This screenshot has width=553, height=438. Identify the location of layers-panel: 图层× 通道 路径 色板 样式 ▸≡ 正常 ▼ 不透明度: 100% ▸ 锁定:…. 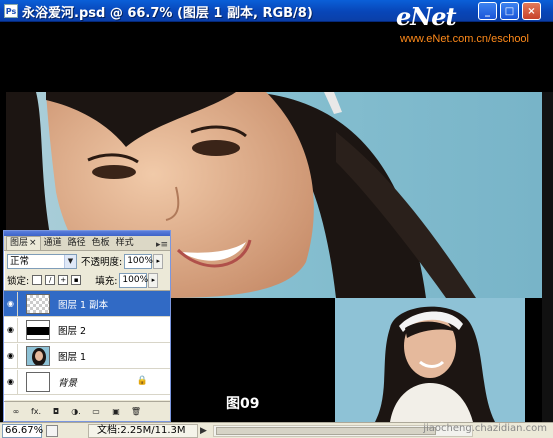
(87, 326).